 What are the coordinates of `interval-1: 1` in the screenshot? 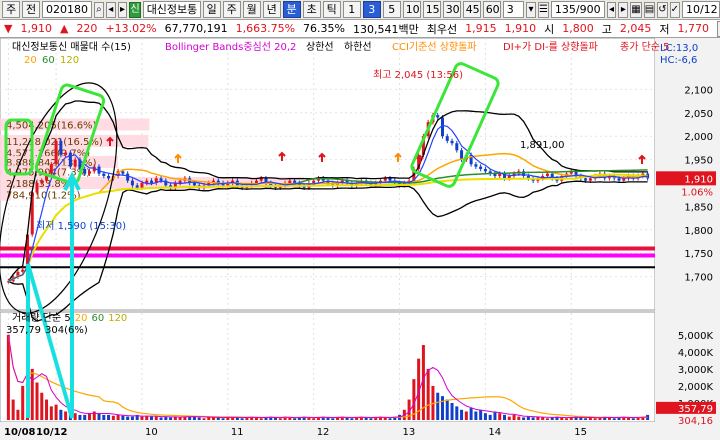 It's located at (351, 9).